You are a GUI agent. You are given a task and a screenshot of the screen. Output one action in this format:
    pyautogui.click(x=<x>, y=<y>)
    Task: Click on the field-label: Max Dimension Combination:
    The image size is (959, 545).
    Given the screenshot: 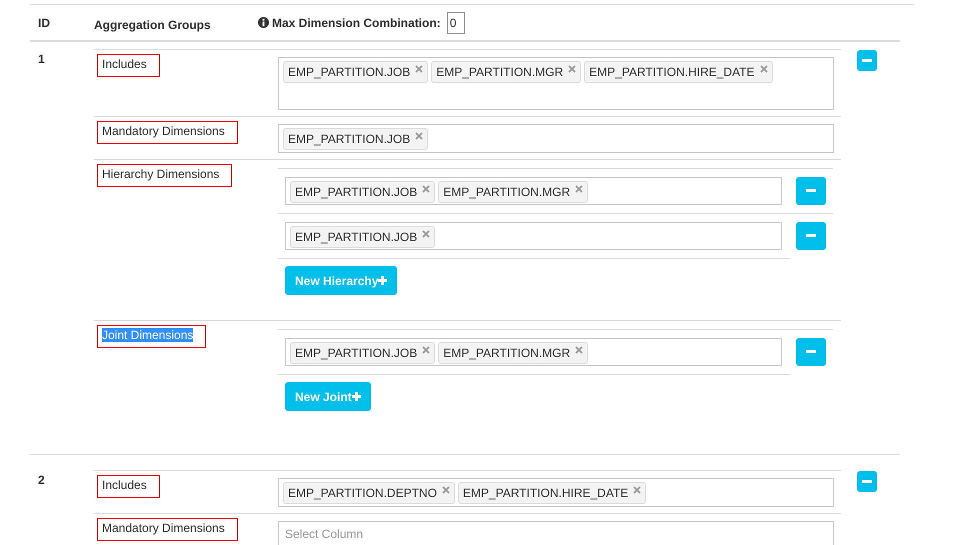 What is the action you would take?
    pyautogui.click(x=356, y=23)
    